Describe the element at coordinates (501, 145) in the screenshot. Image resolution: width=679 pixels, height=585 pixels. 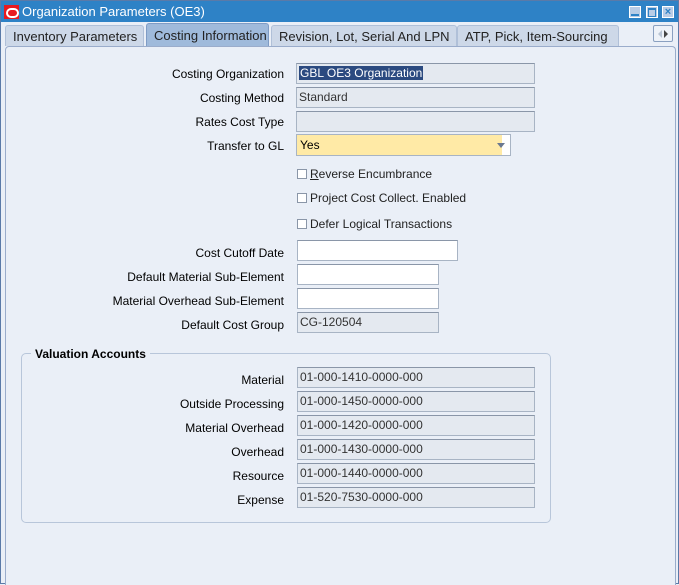
I see `chevron-down-icon` at that location.